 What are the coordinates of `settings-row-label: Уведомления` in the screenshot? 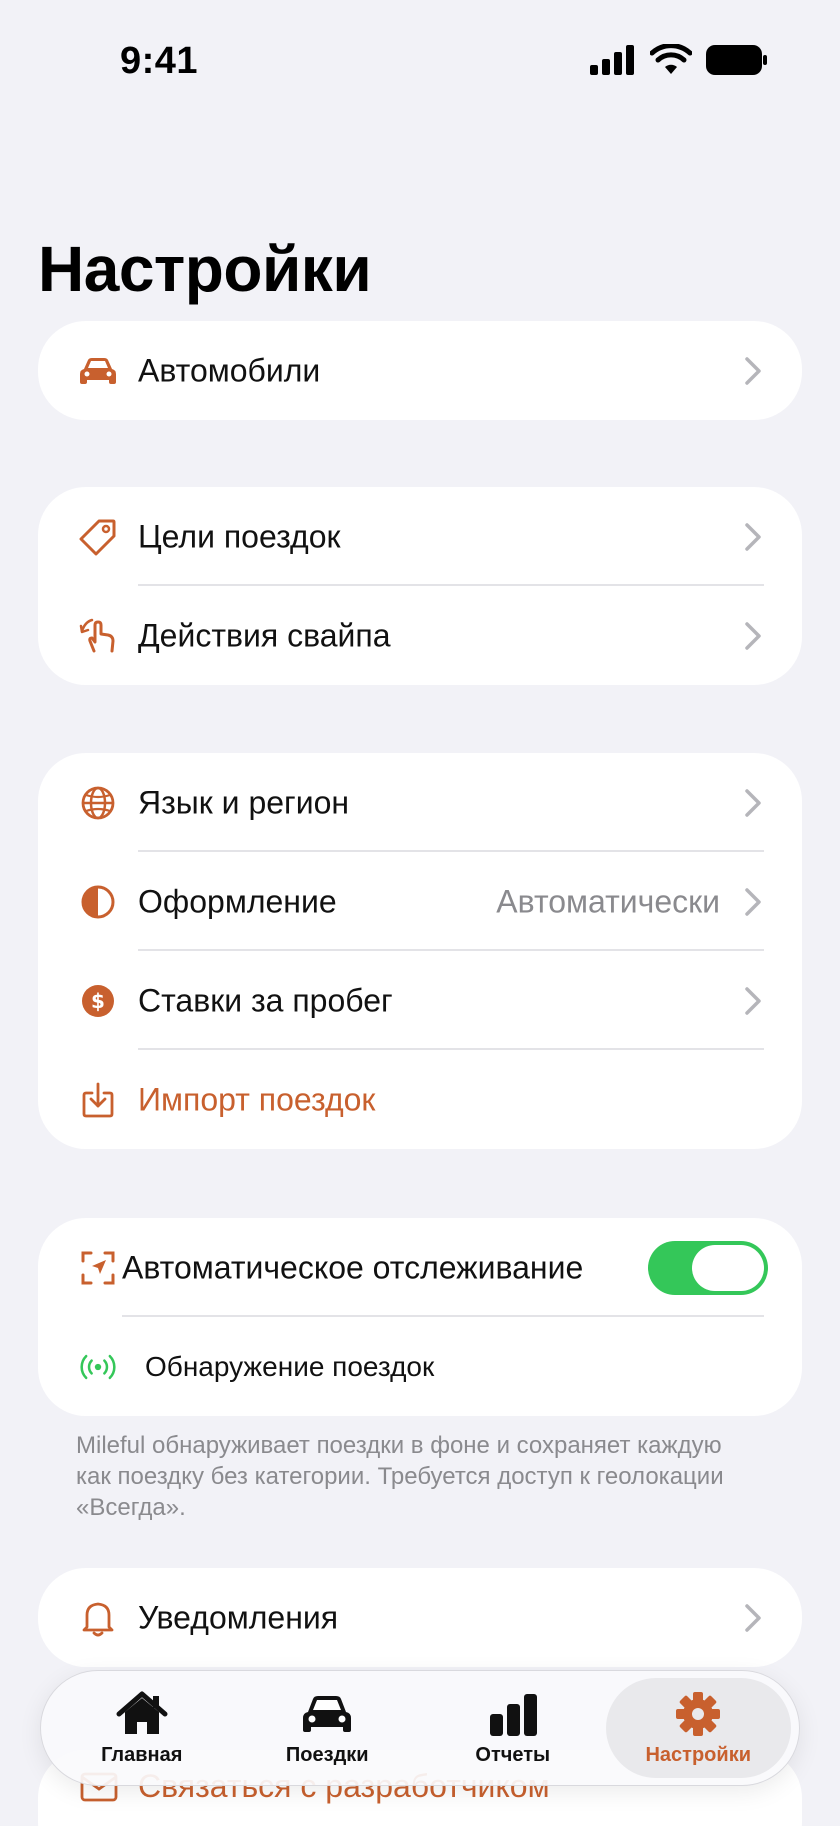 It's located at (238, 1617).